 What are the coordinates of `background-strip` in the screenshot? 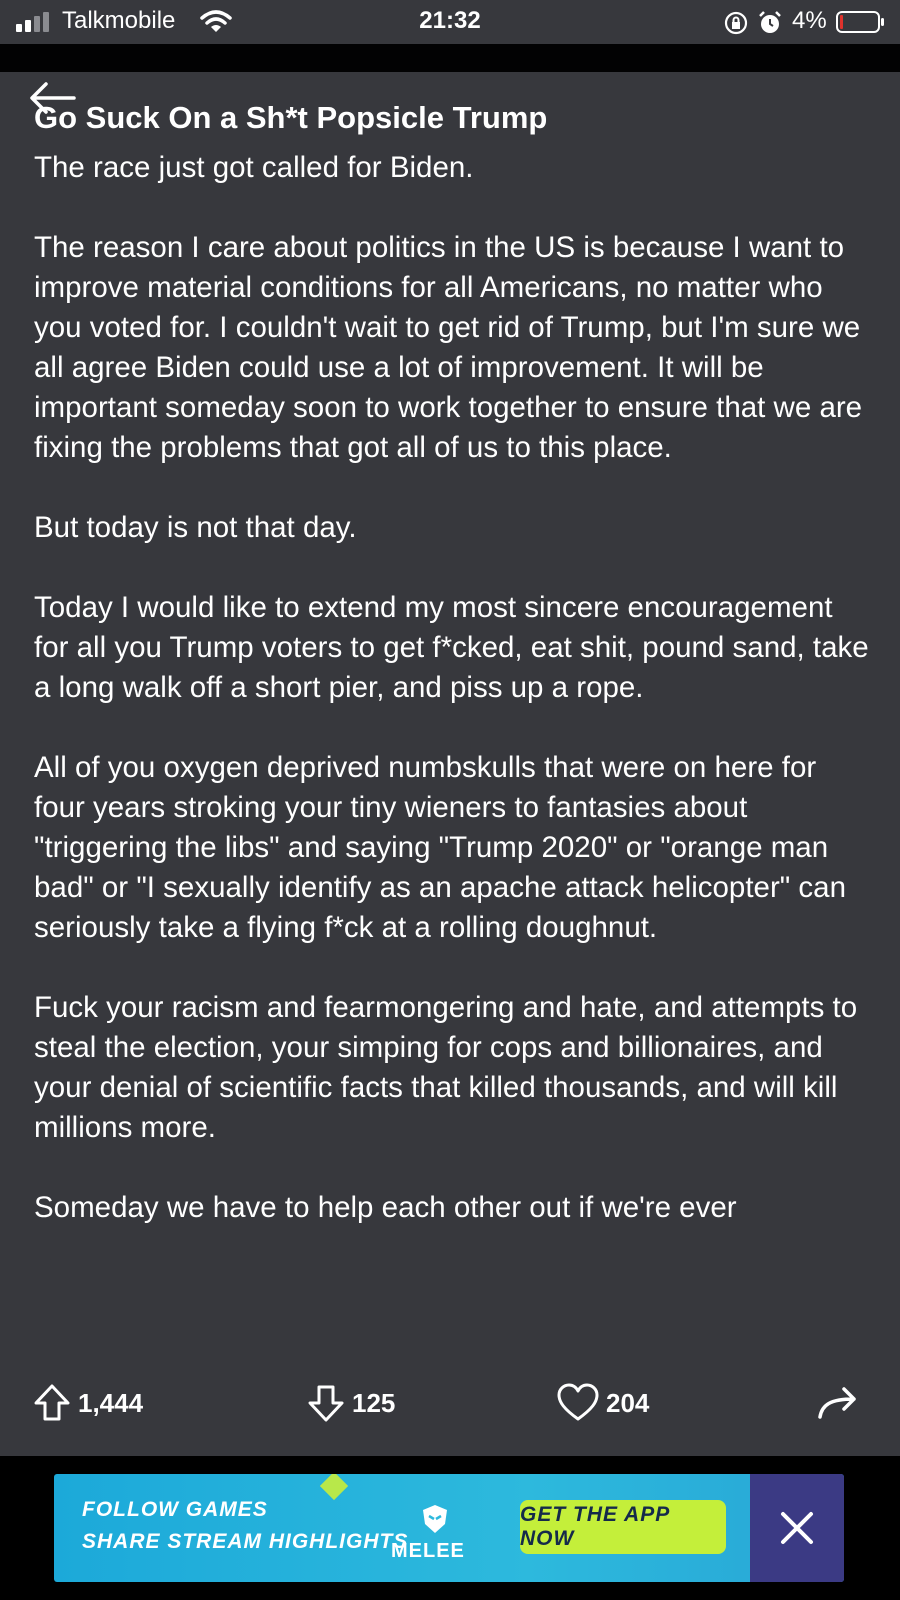 It's located at (450, 58).